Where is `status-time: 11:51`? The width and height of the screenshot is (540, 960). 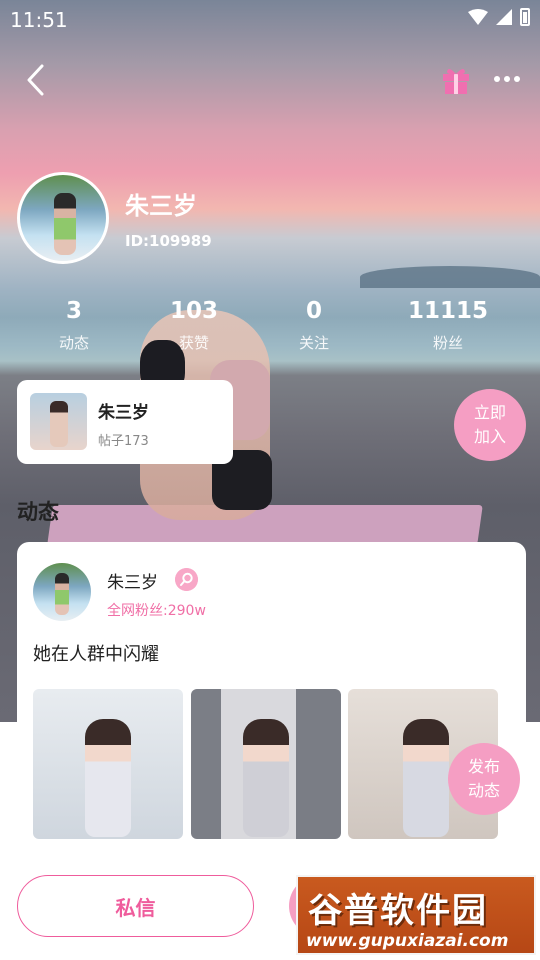
status-time: 11:51 is located at coordinates (39, 20).